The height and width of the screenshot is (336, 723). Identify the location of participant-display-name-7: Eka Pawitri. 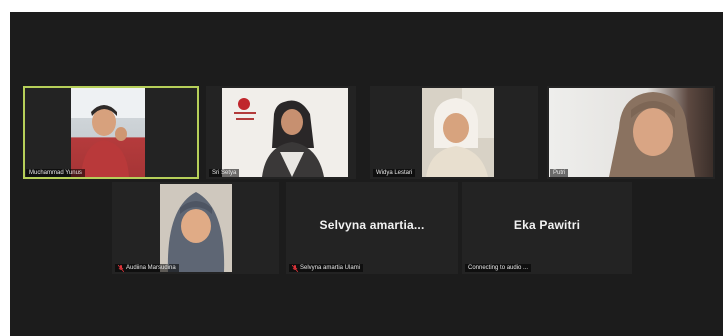
(547, 225).